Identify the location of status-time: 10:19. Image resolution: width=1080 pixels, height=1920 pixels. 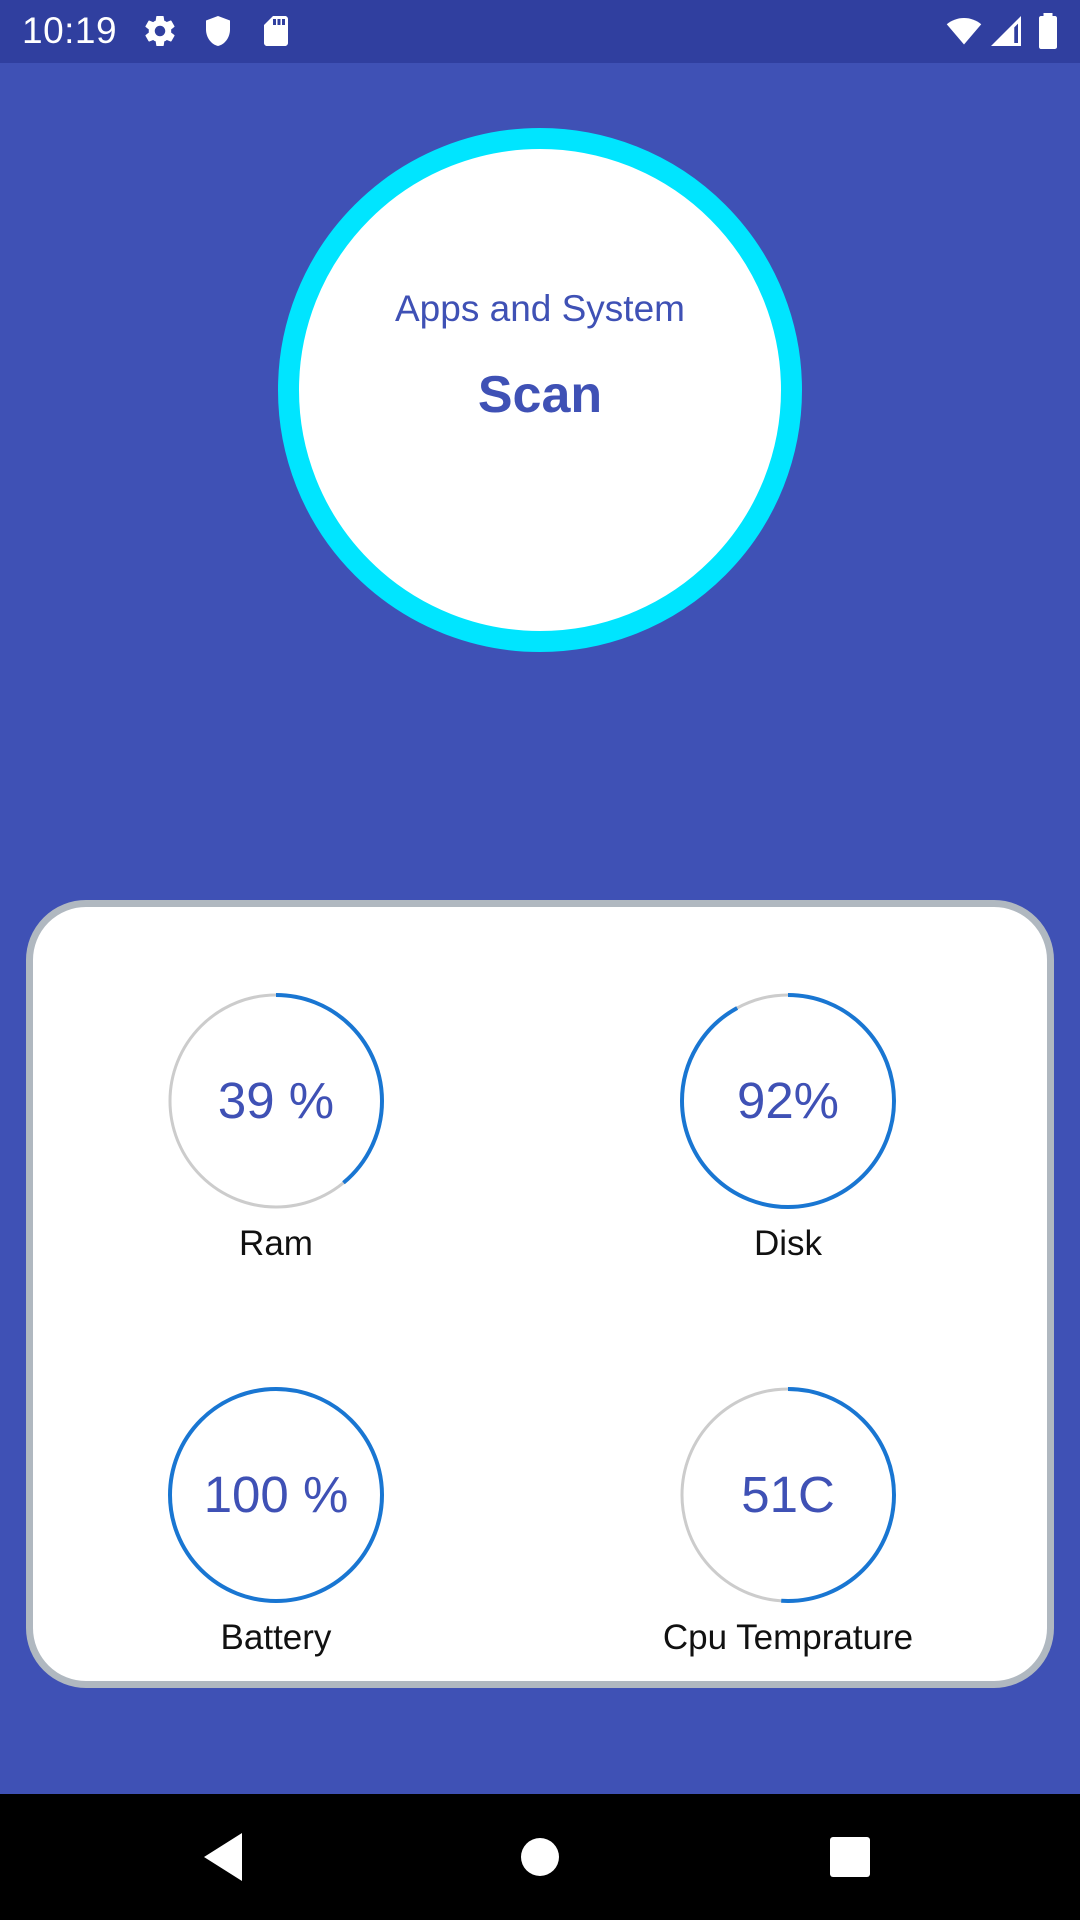
(70, 30).